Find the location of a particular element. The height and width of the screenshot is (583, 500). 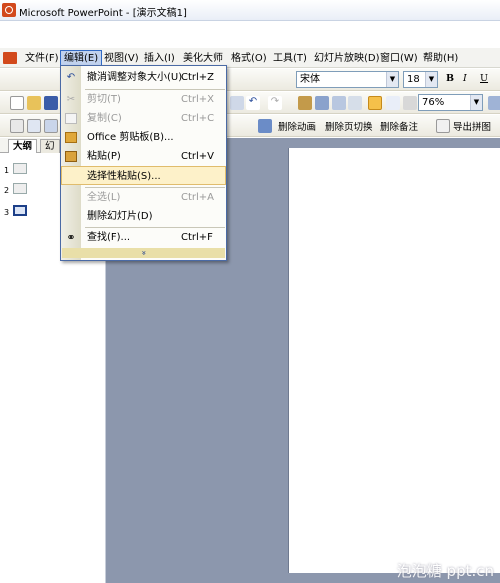

help-icon is located at coordinates (494, 103).